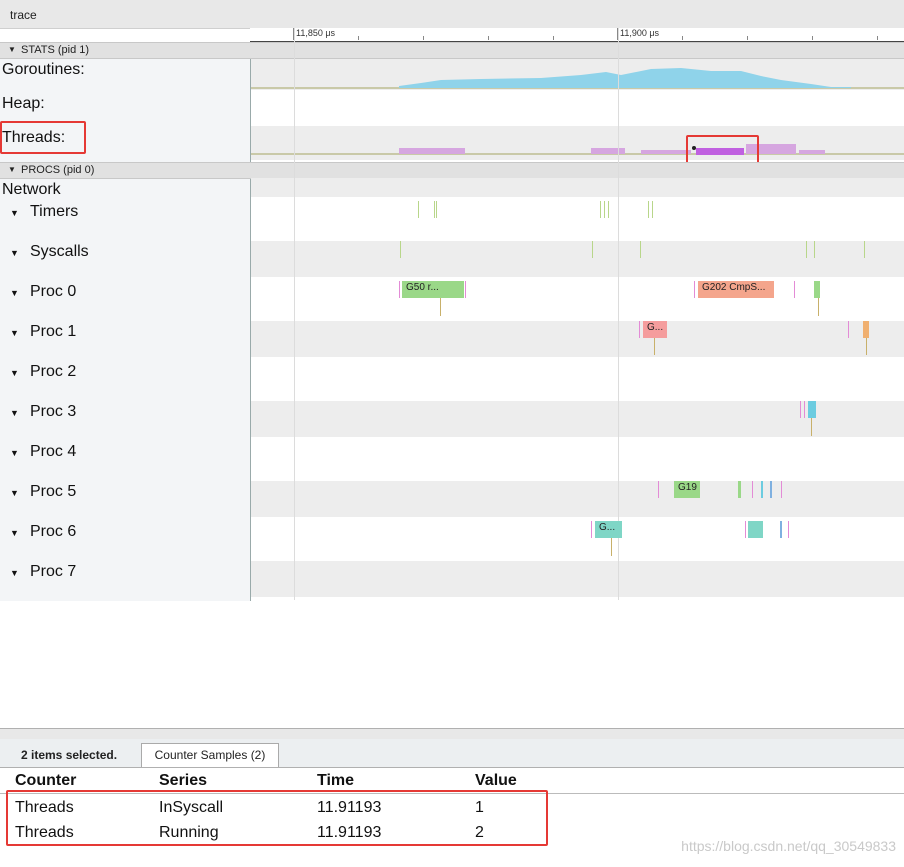 Image resolution: width=904 pixels, height=867 pixels. Describe the element at coordinates (335, 781) in the screenshot. I see `column-header-time: Time` at that location.